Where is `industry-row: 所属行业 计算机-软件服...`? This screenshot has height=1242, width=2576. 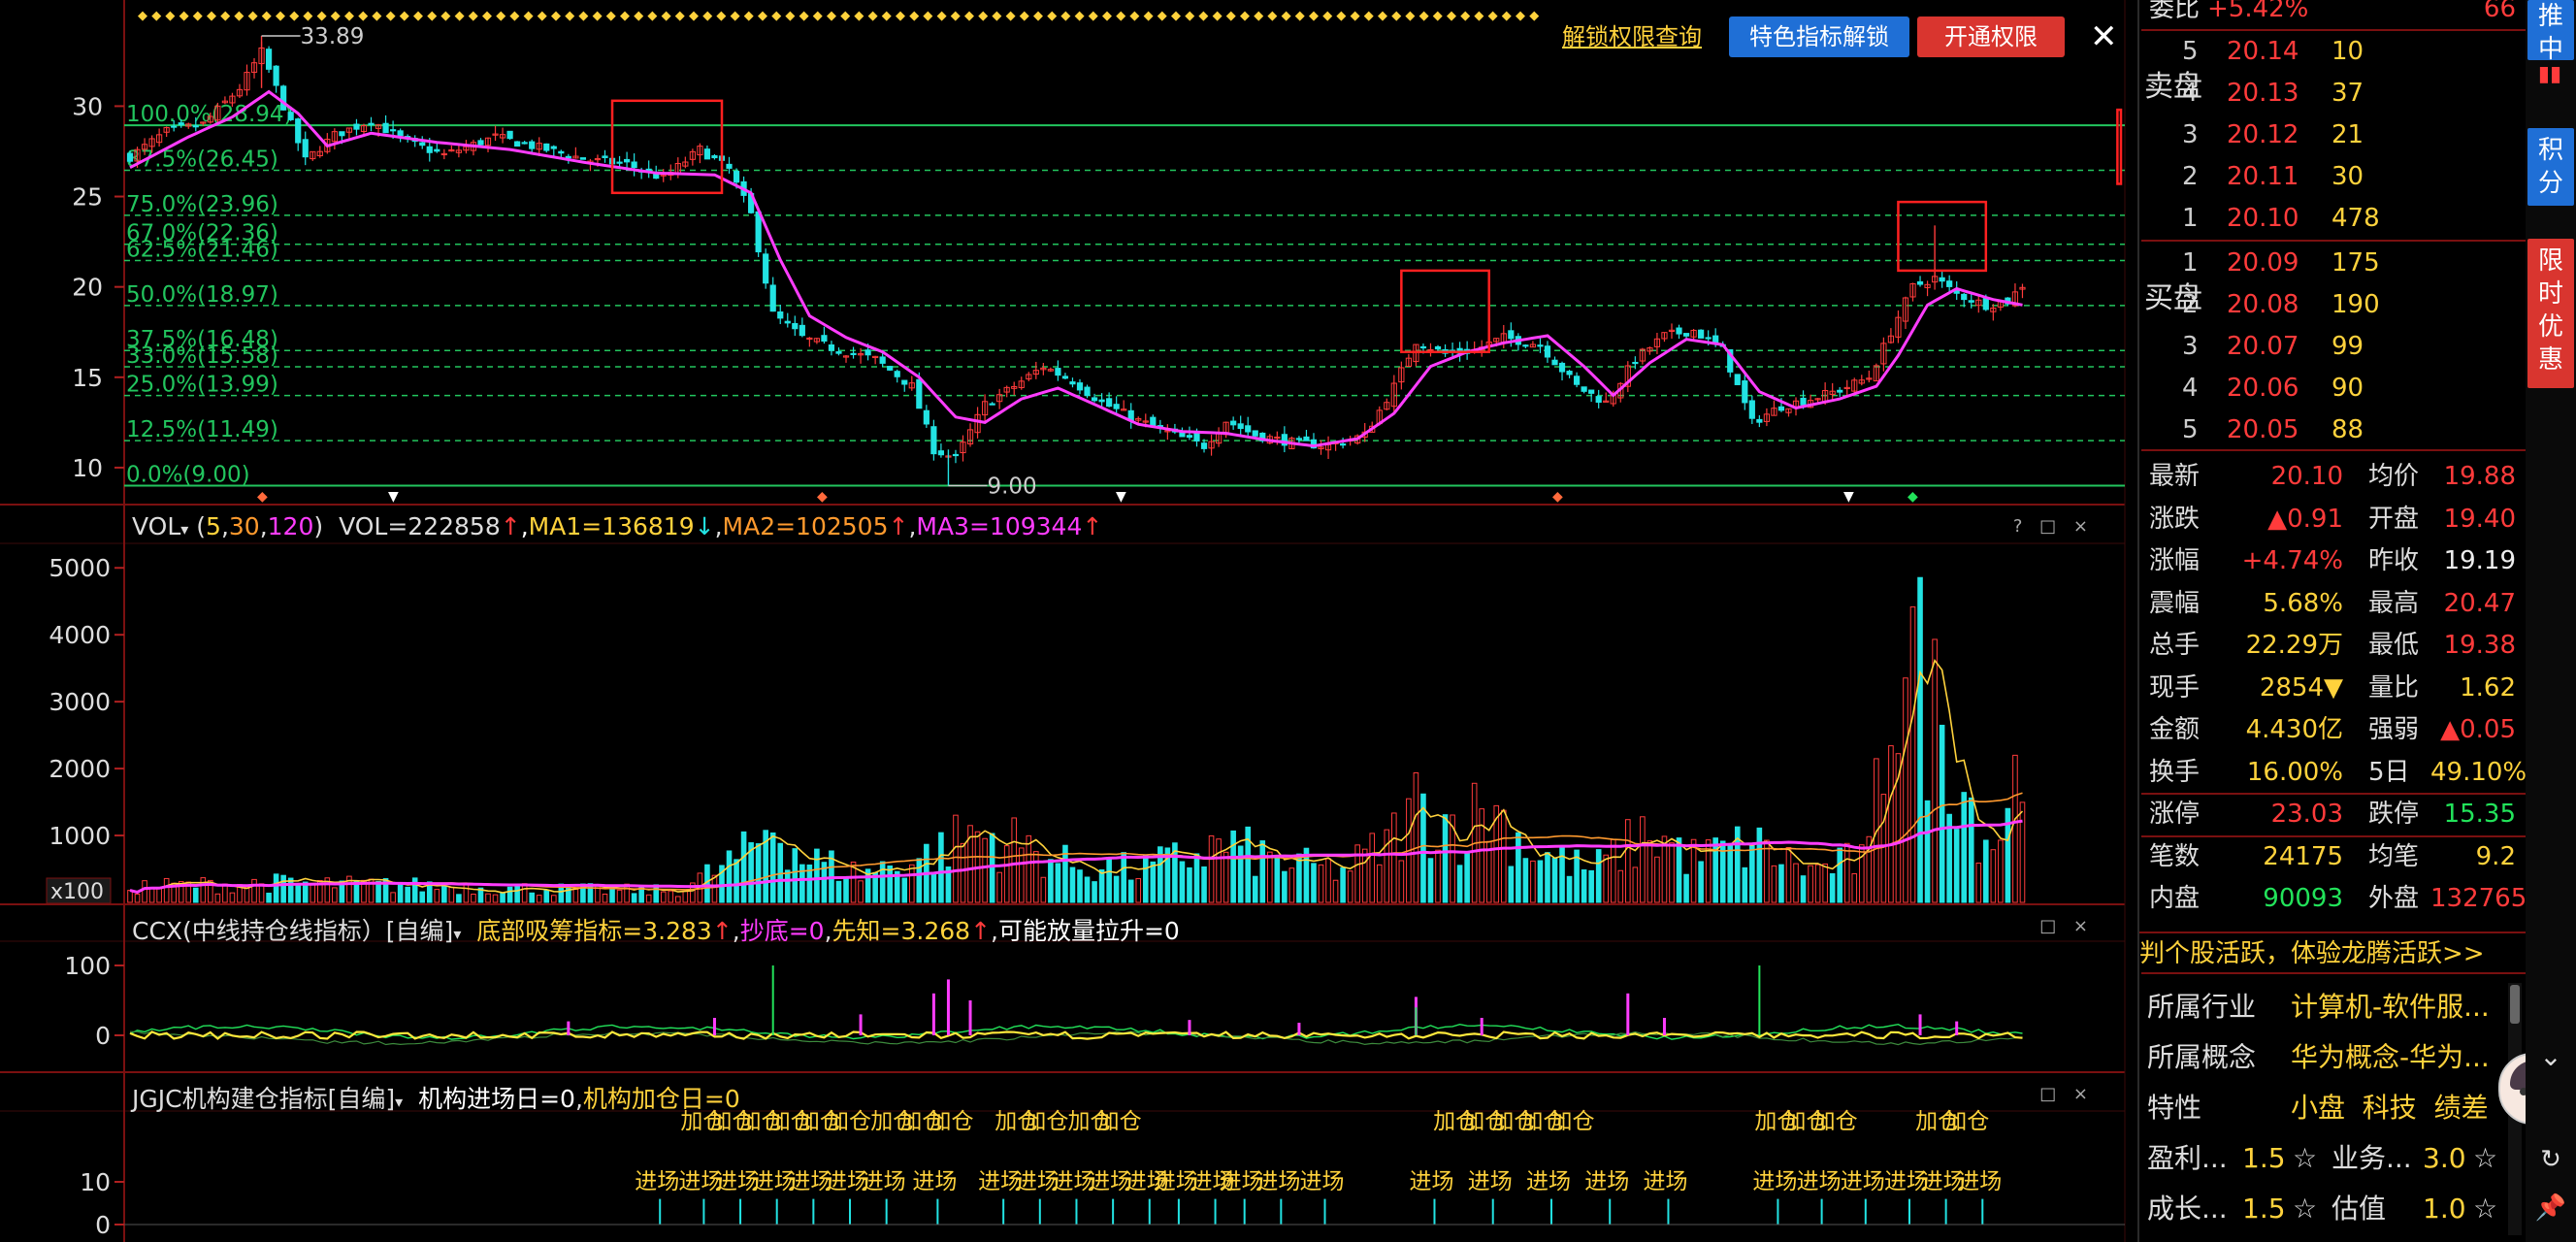
industry-row: 所属行业 计算机-软件服... is located at coordinates (2333, 1007).